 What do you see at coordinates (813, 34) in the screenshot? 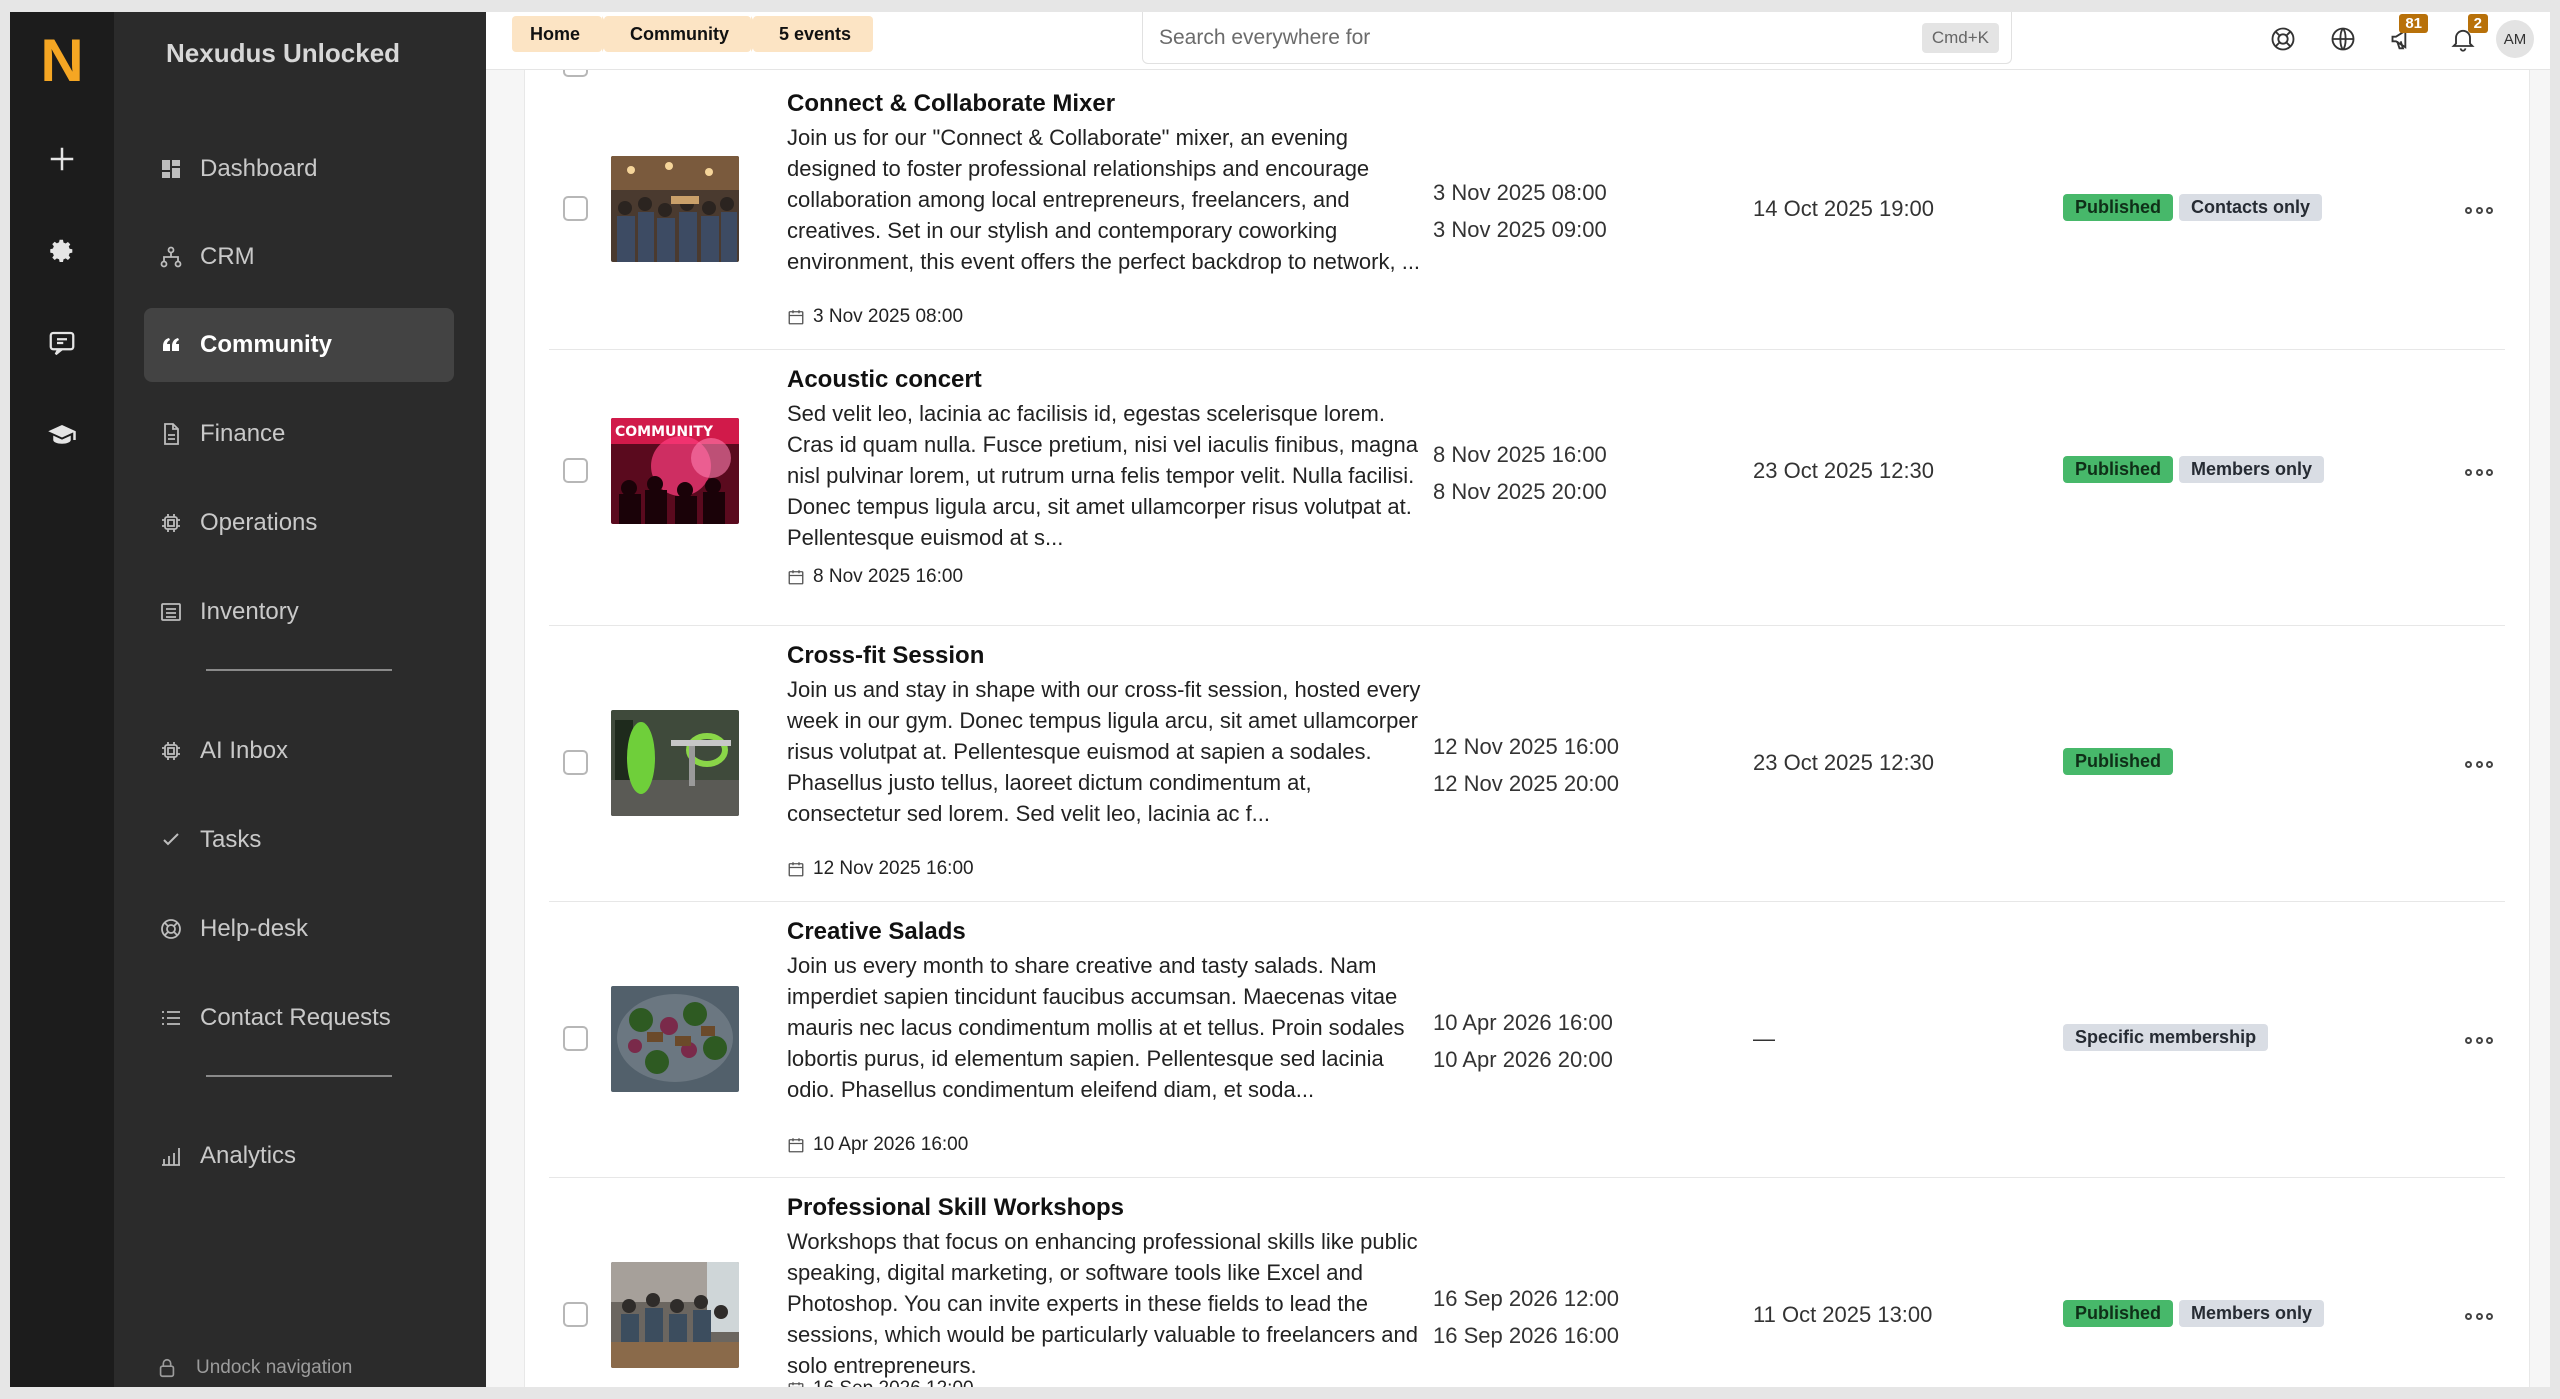
I see `breadcrumb-events: 5 events` at bounding box center [813, 34].